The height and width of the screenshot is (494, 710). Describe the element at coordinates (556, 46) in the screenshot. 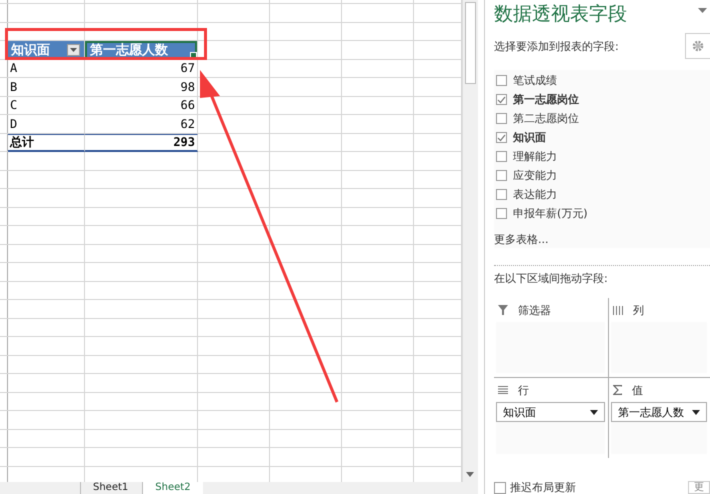

I see `field-list-caption: 选择要添加到报表的字段:` at that location.